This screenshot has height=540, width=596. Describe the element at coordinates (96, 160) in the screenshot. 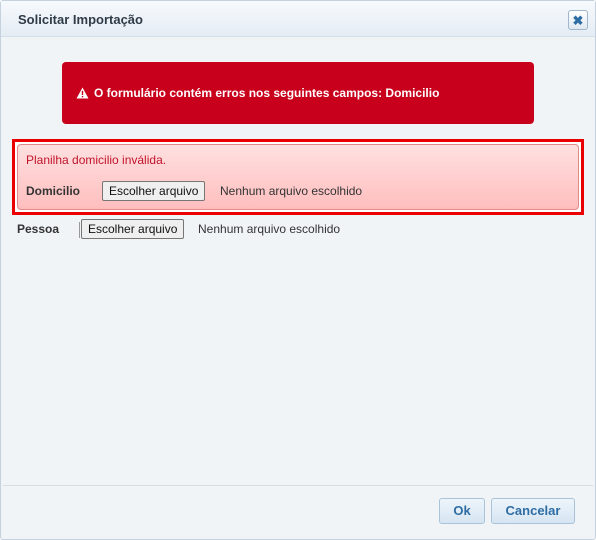

I see `domicilio-error-message: Planilha domicilio inválida.` at that location.